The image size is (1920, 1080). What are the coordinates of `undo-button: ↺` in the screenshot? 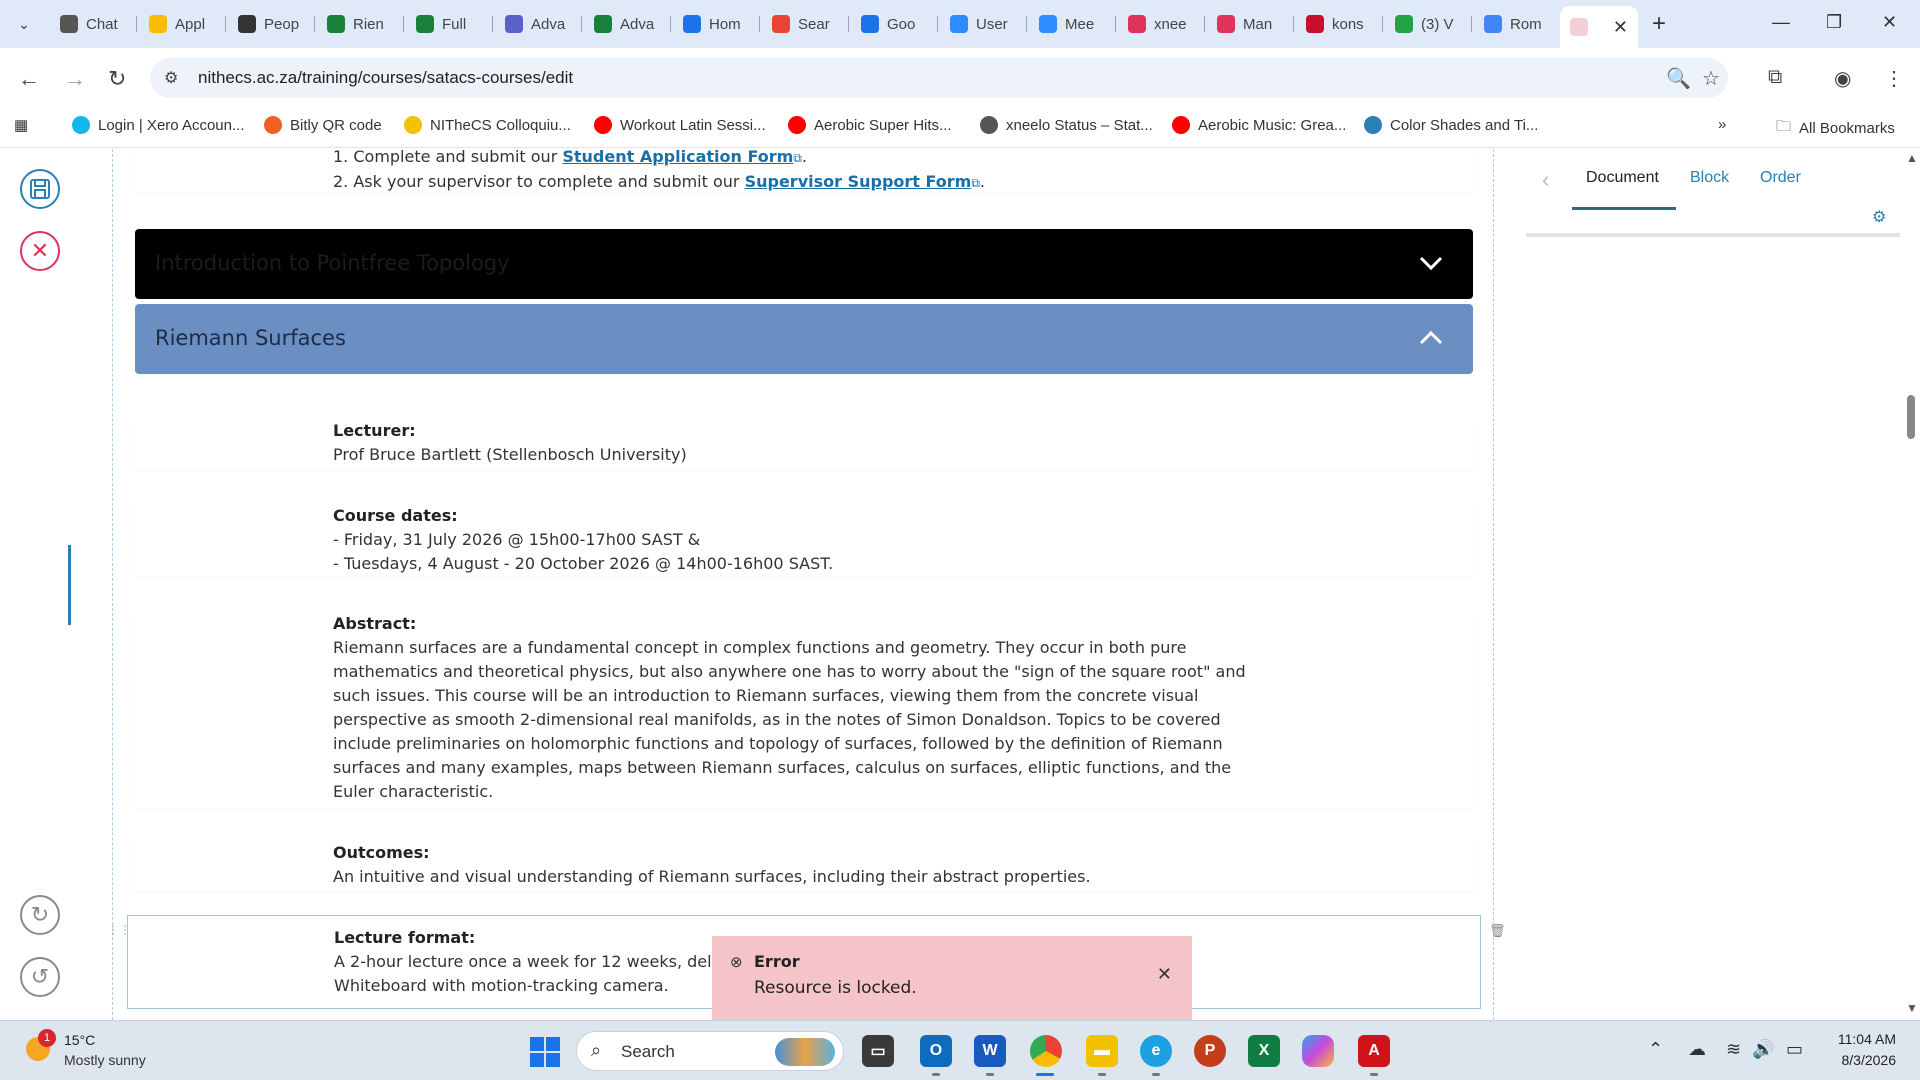 It's located at (40, 977).